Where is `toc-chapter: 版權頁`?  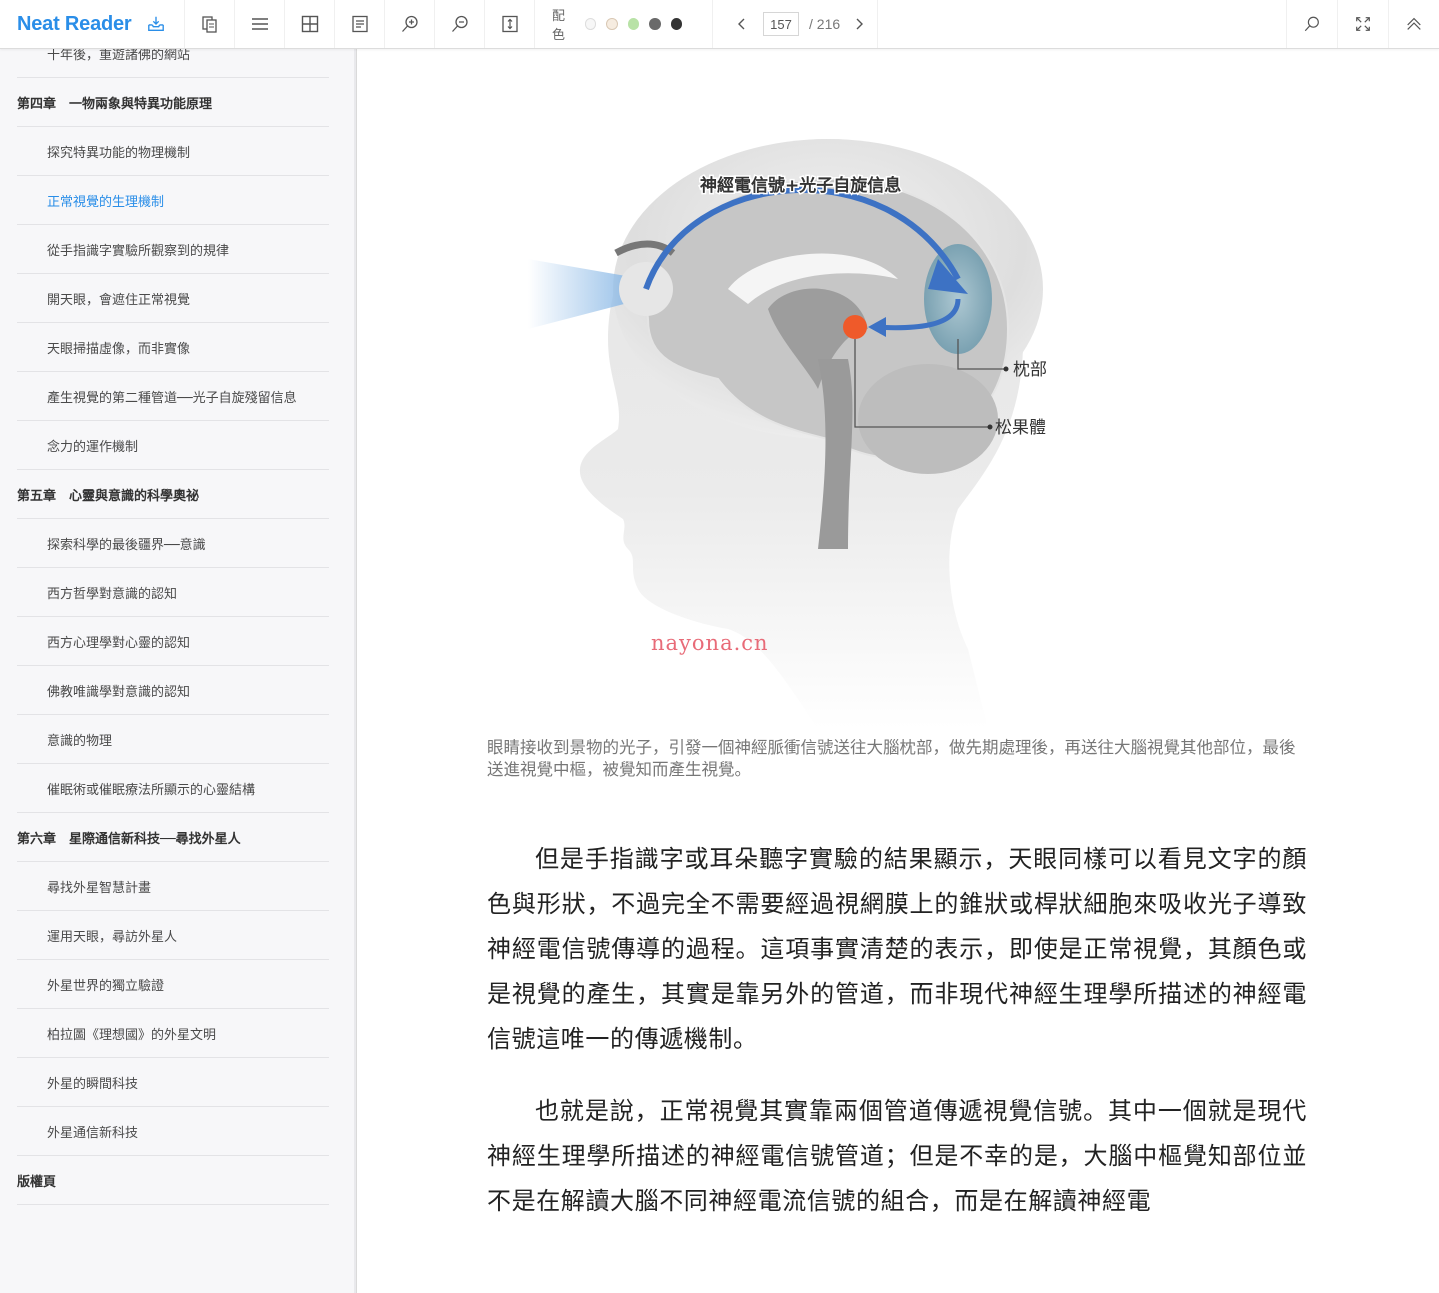 toc-chapter: 版權頁 is located at coordinates (173, 1180).